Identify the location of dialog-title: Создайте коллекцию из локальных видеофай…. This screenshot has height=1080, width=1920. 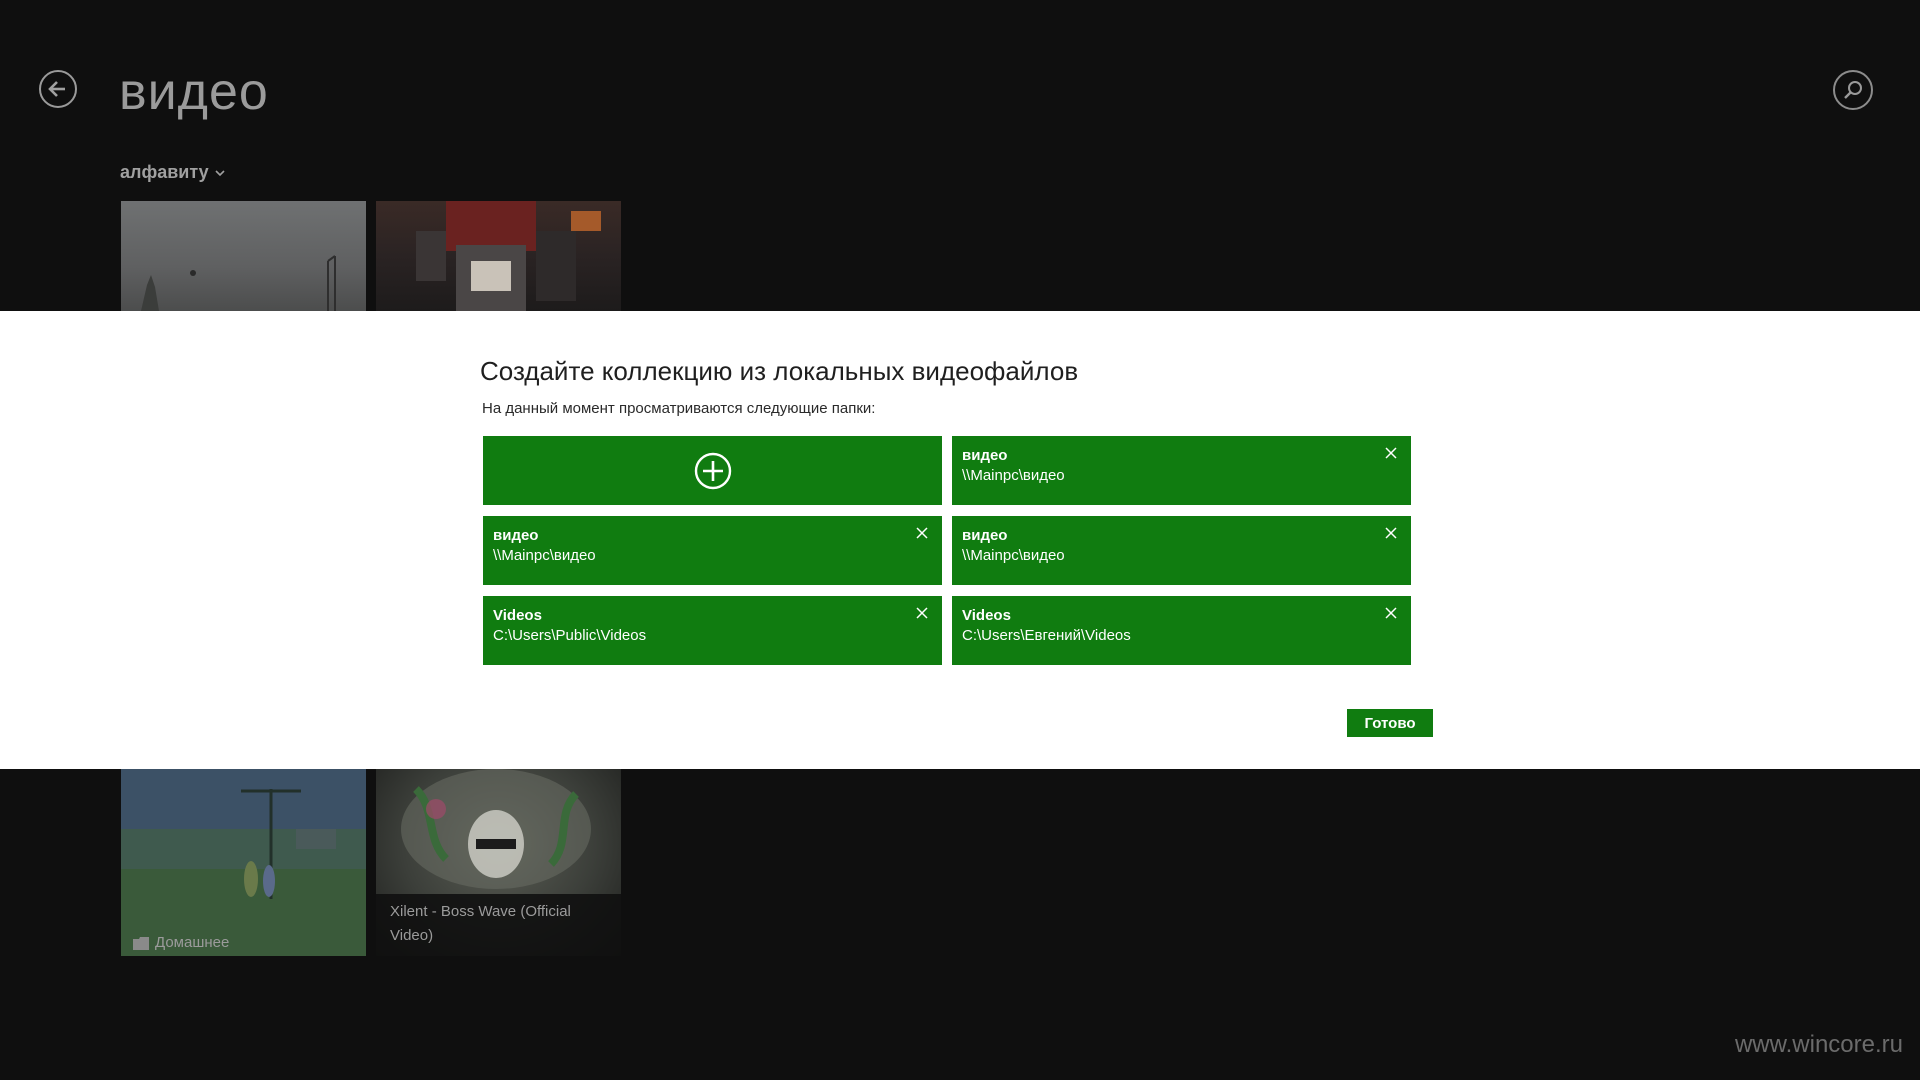
(779, 371).